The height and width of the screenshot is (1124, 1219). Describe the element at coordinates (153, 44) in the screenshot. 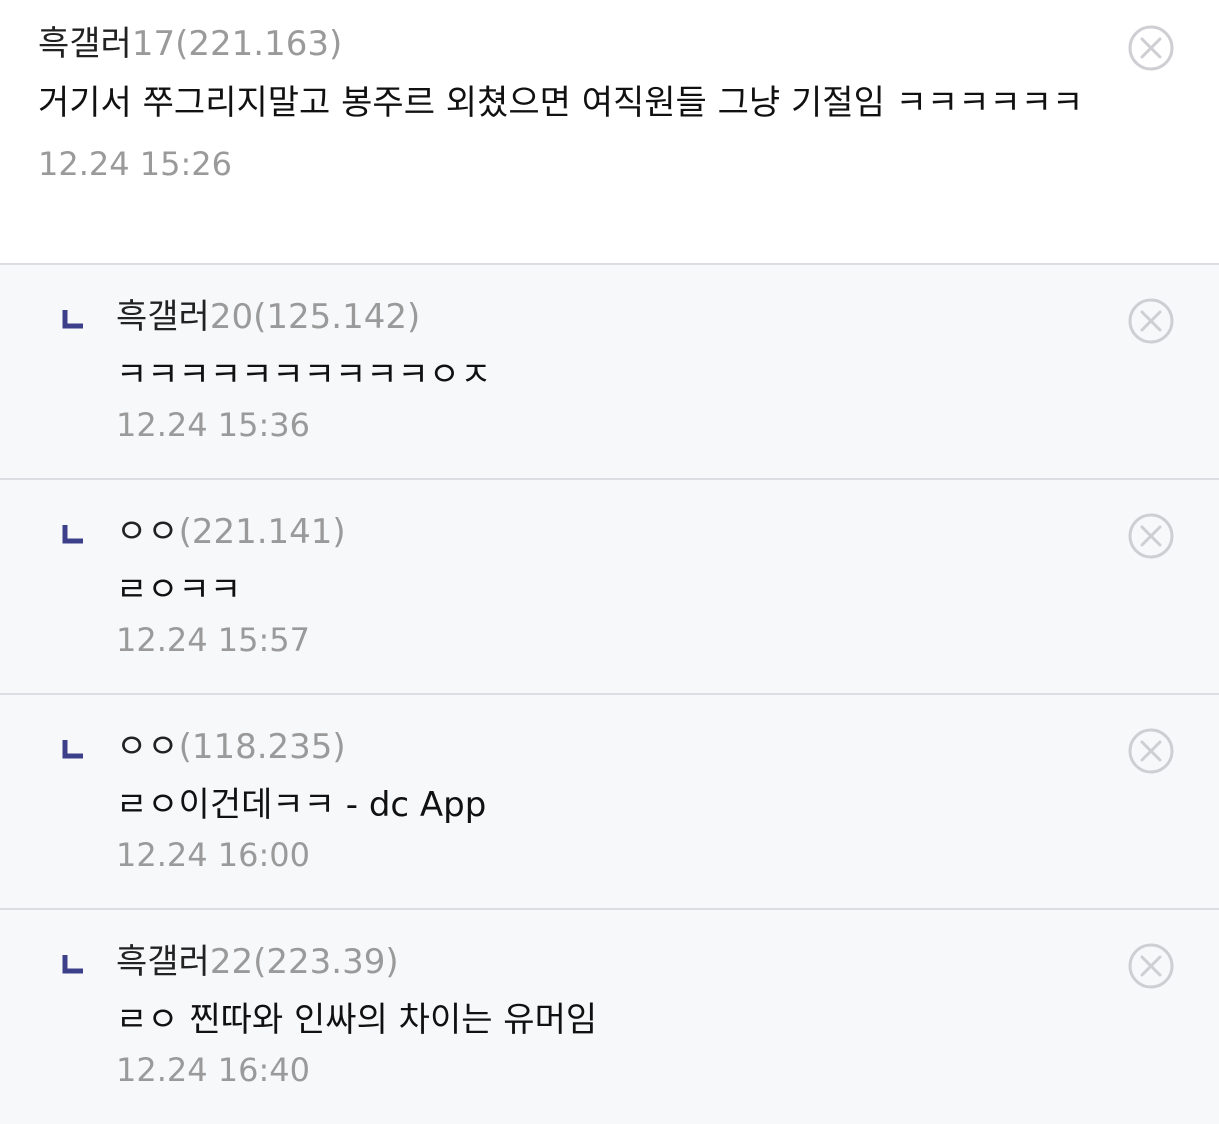

I see `author-number: 17` at that location.